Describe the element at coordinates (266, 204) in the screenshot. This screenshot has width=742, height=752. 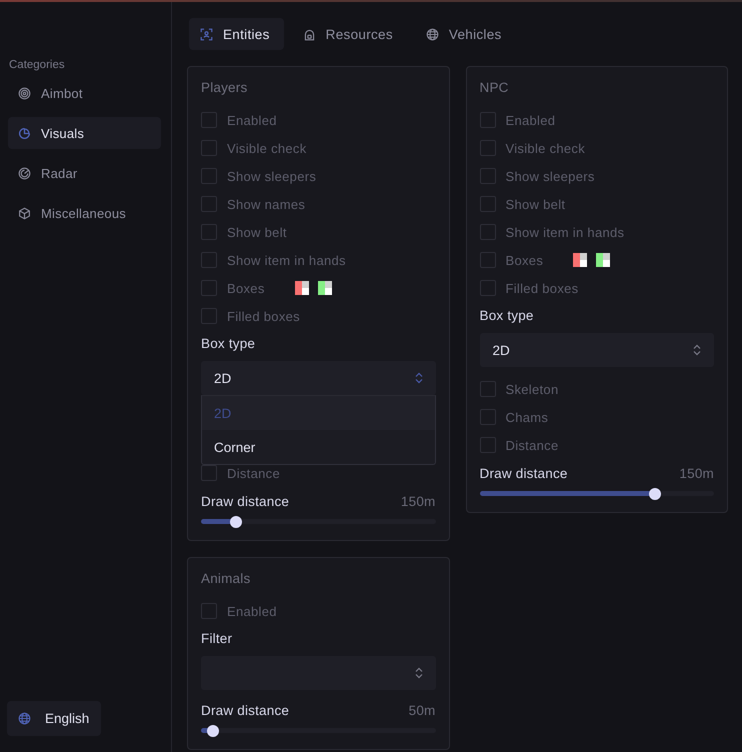
I see `checkbox-label: Show names` at that location.